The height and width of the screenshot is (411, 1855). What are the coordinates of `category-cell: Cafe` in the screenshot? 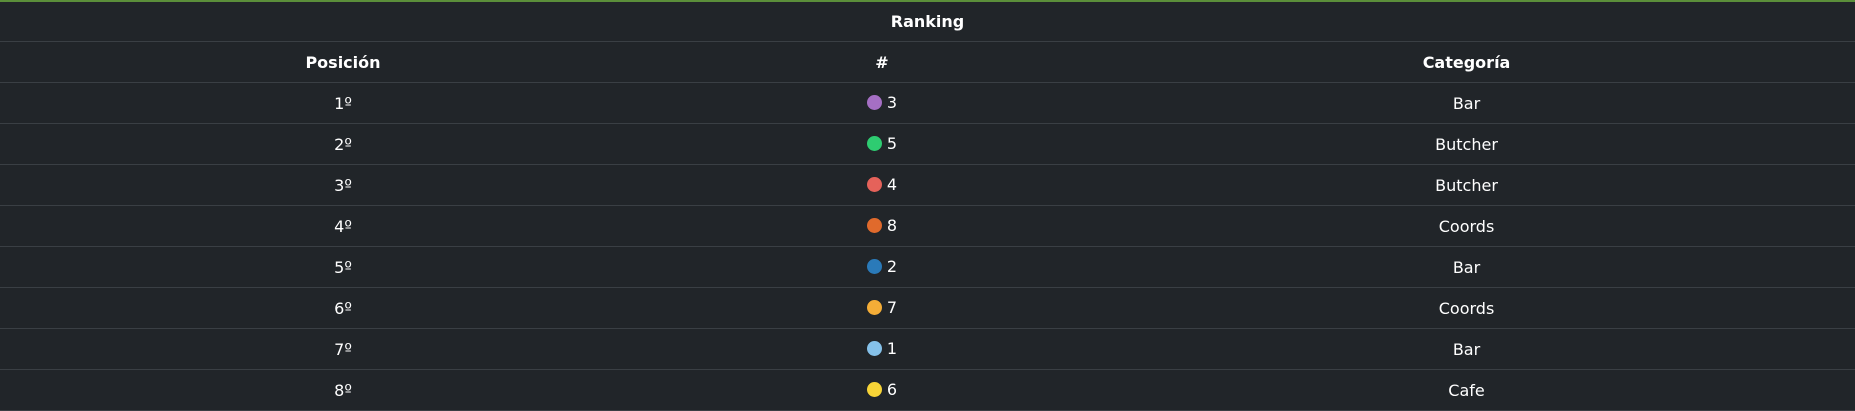 It's located at (1466, 390).